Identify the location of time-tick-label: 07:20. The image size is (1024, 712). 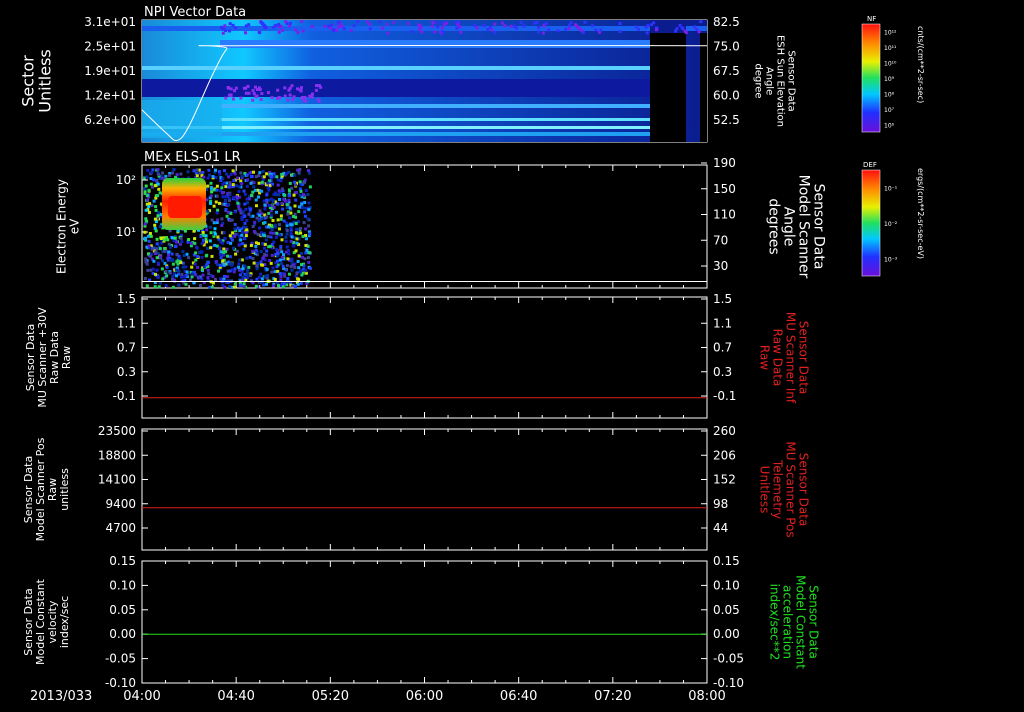
(612, 696).